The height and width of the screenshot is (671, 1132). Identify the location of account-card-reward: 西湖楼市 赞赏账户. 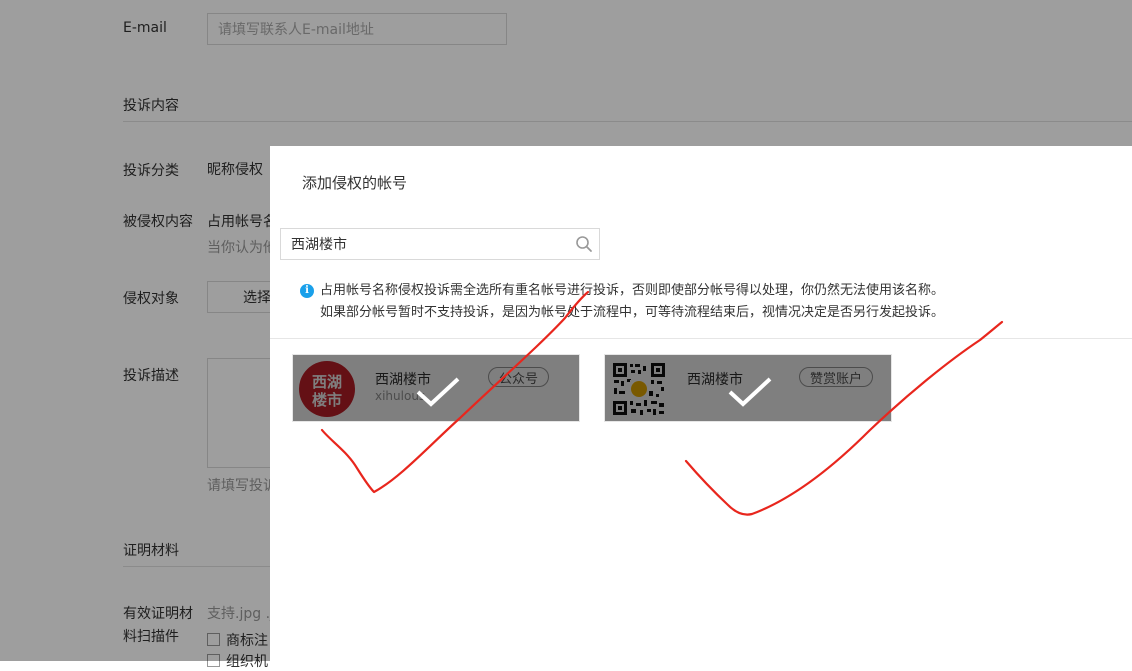
(748, 388).